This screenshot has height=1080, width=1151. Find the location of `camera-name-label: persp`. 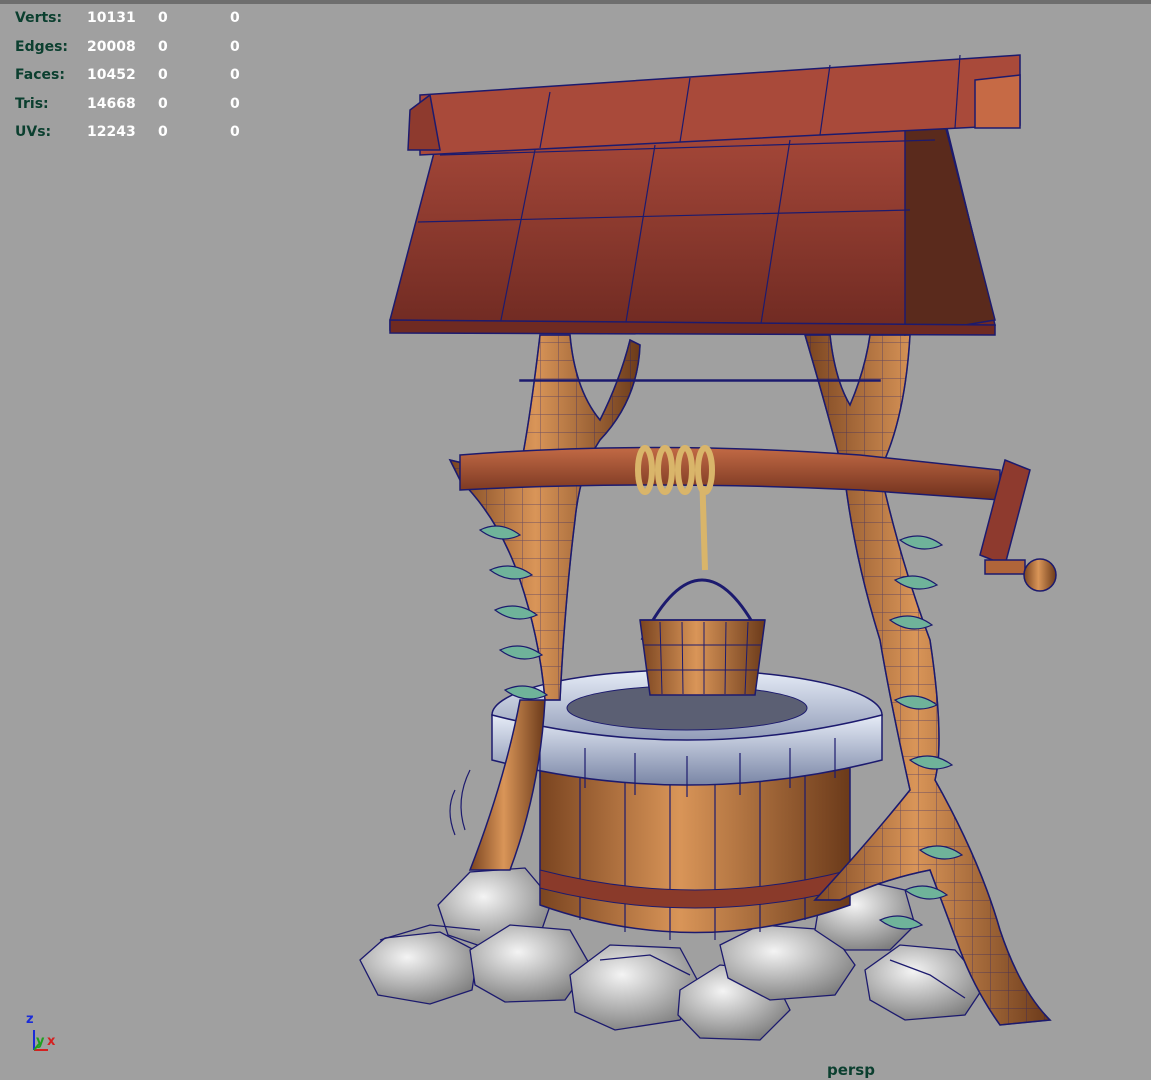

camera-name-label: persp is located at coordinates (851, 1070).